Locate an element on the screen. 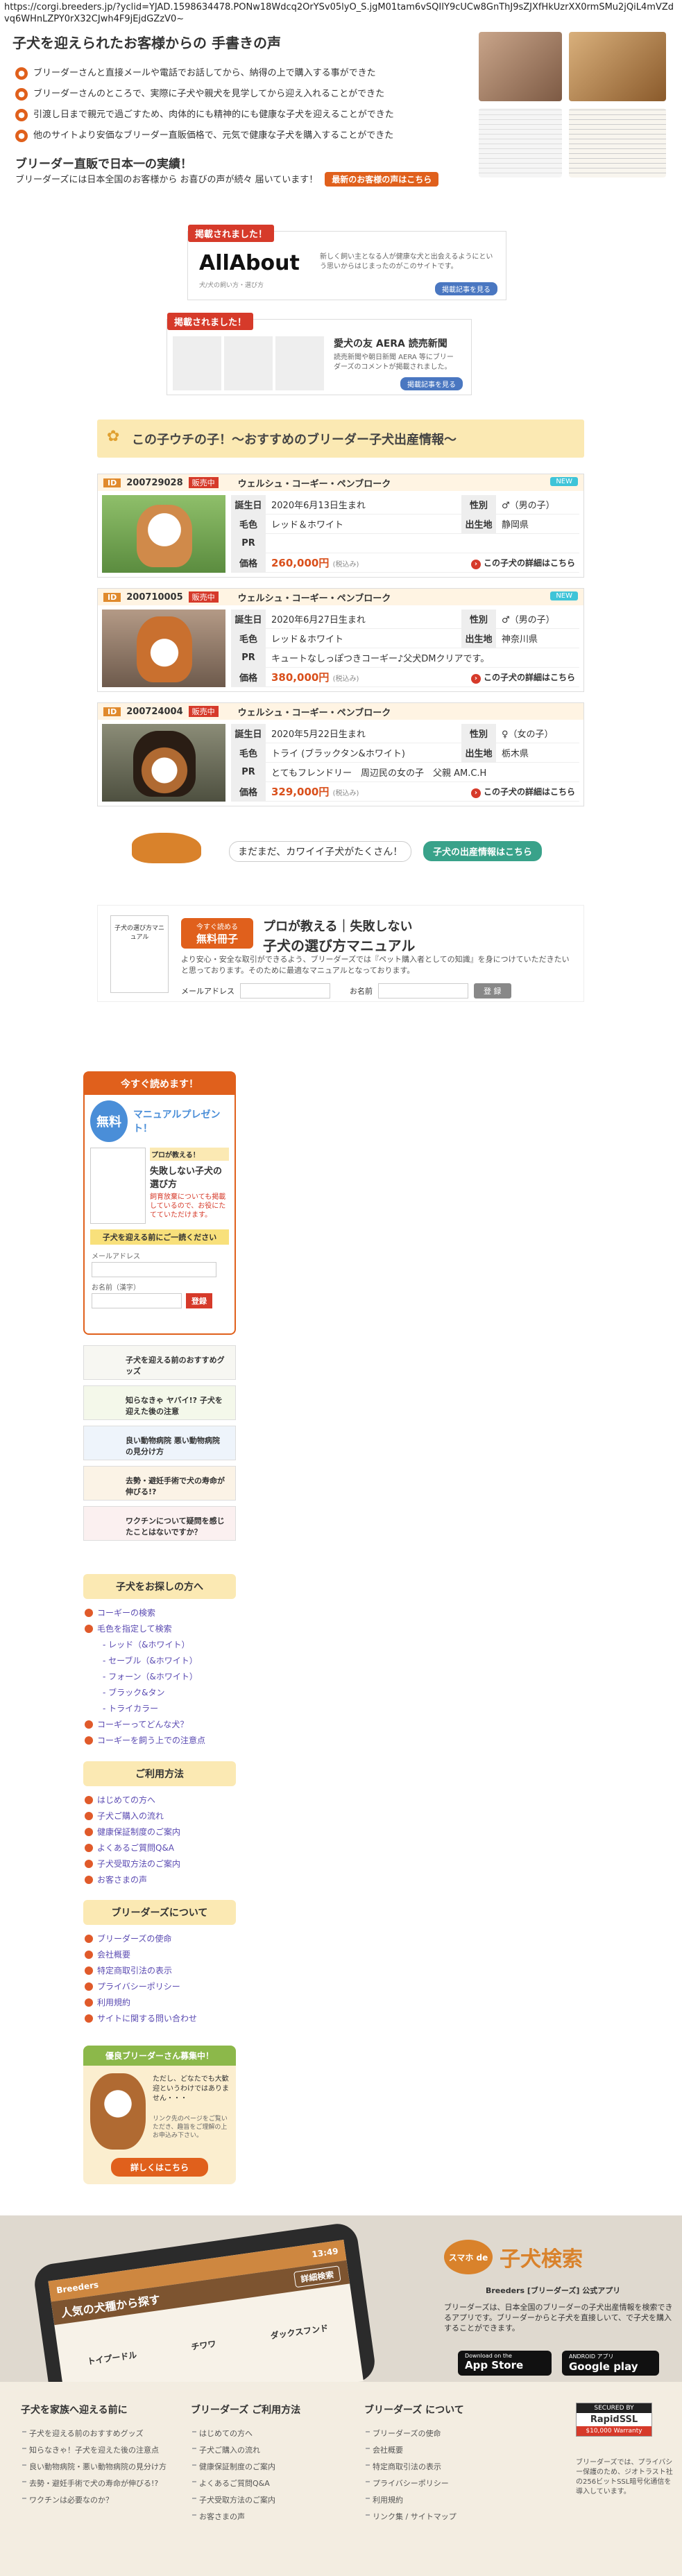  origin-label: 出生地 is located at coordinates (478, 638).